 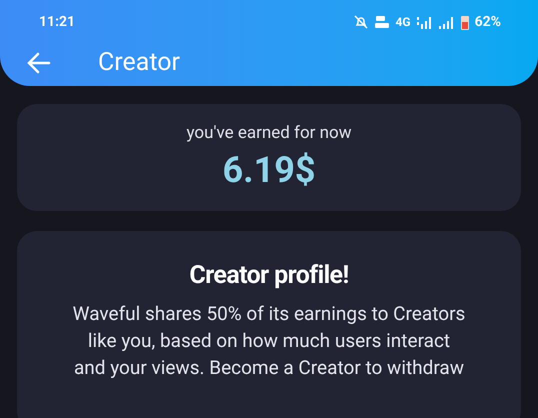 I want to click on earnings-label: you've earned for now, so click(x=269, y=133).